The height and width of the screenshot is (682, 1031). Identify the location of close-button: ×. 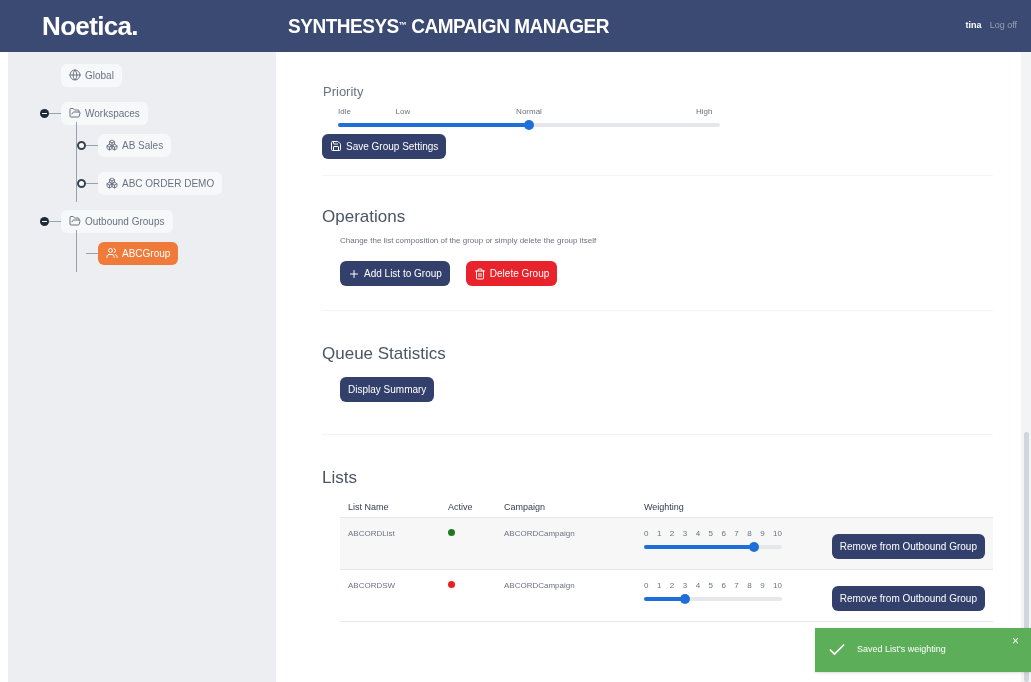
(1015, 641).